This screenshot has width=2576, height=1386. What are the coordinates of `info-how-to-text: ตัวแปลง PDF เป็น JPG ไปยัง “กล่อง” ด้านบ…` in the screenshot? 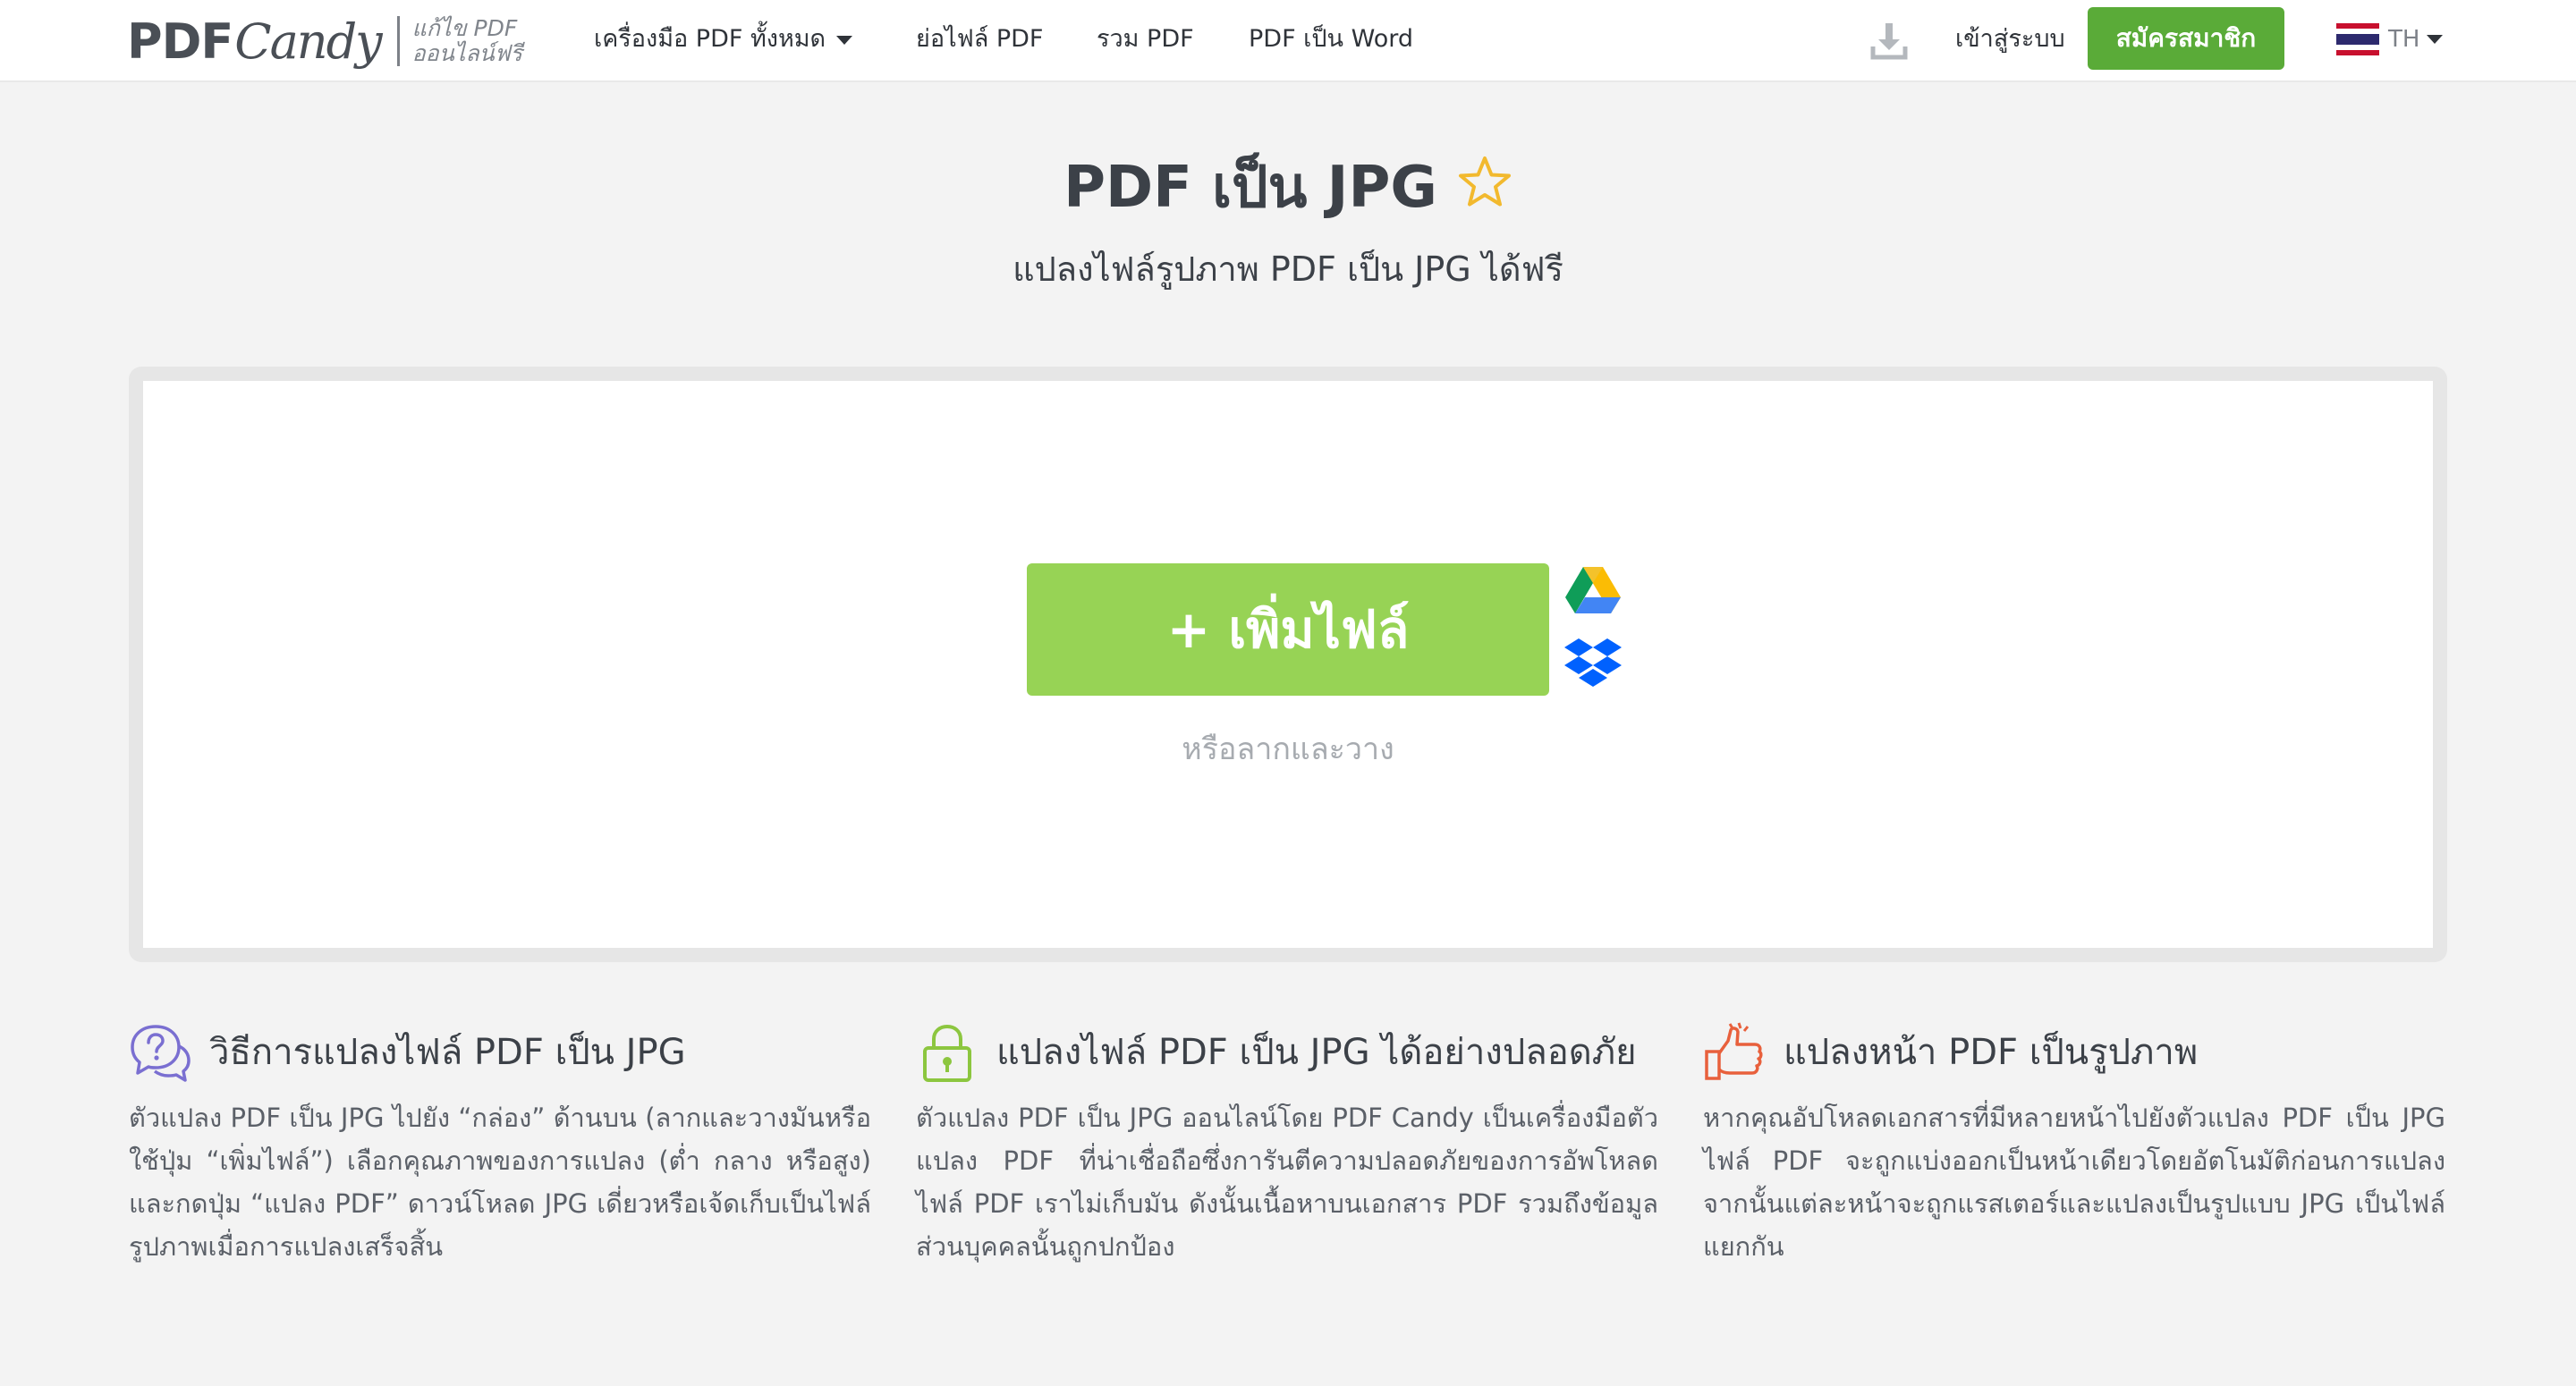 It's located at (500, 1182).